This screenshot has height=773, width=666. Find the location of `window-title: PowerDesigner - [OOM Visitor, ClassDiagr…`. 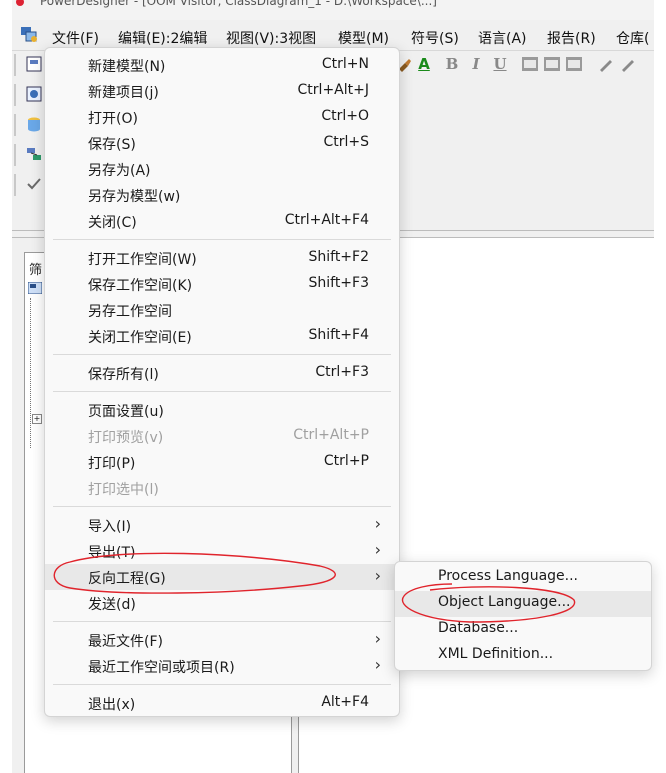

window-title: PowerDesigner - [OOM Visitor, ClassDiagr… is located at coordinates (238, 4).